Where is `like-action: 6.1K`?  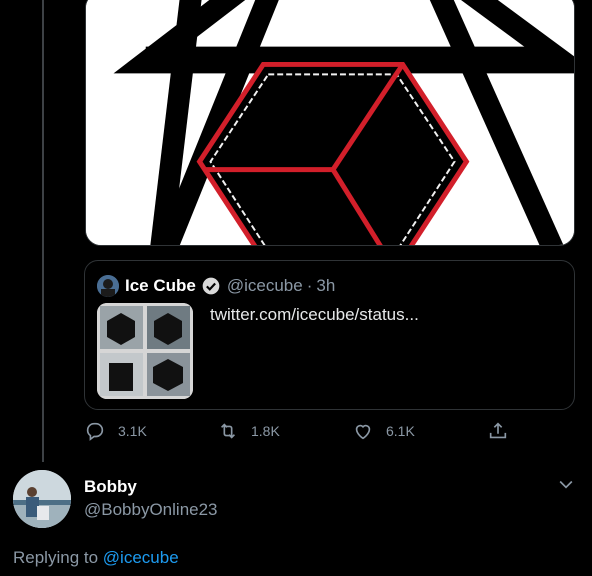 like-action: 6.1K is located at coordinates (383, 431).